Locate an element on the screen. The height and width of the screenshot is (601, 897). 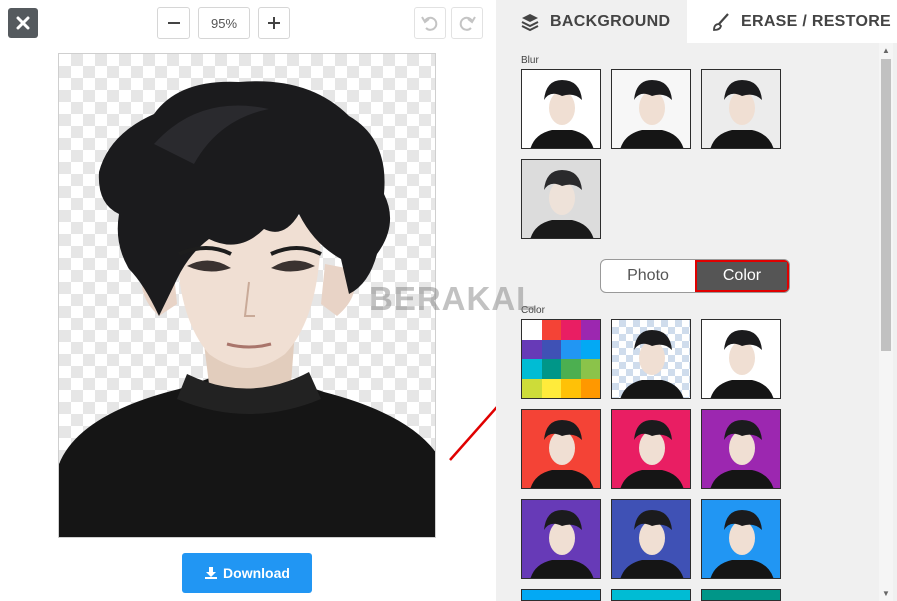
brush-icon is located at coordinates (721, 21).